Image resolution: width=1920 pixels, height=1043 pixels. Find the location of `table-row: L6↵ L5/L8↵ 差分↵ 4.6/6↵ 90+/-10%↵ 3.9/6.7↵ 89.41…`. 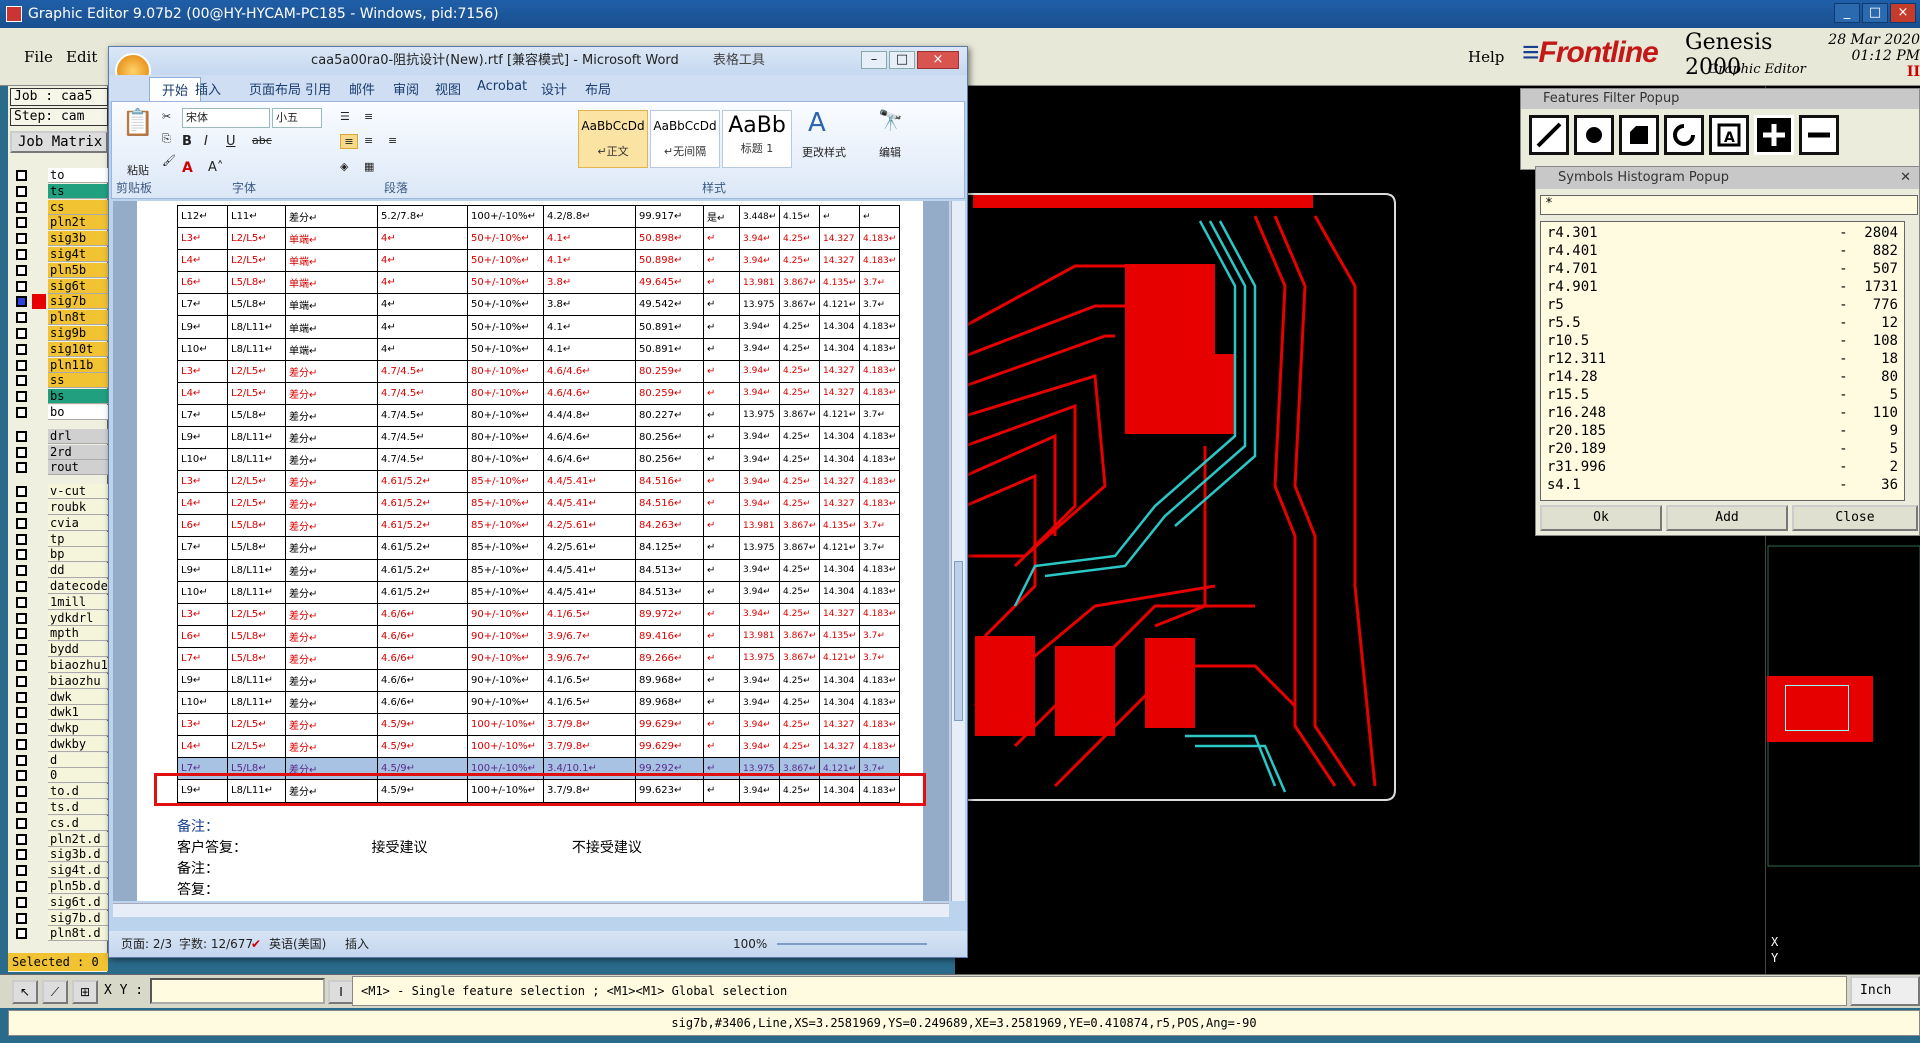

table-row: L6↵ L5/L8↵ 差分↵ 4.6/6↵ 90+/-10%↵ 3.9/6.7↵ 89.41… is located at coordinates (538, 636).